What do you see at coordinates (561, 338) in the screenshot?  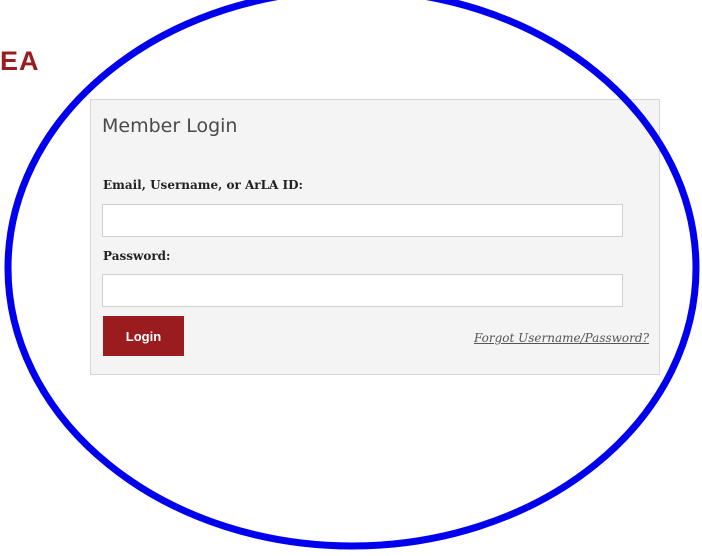 I see `forgot-username-password-link: Forgot Username/Password?` at bounding box center [561, 338].